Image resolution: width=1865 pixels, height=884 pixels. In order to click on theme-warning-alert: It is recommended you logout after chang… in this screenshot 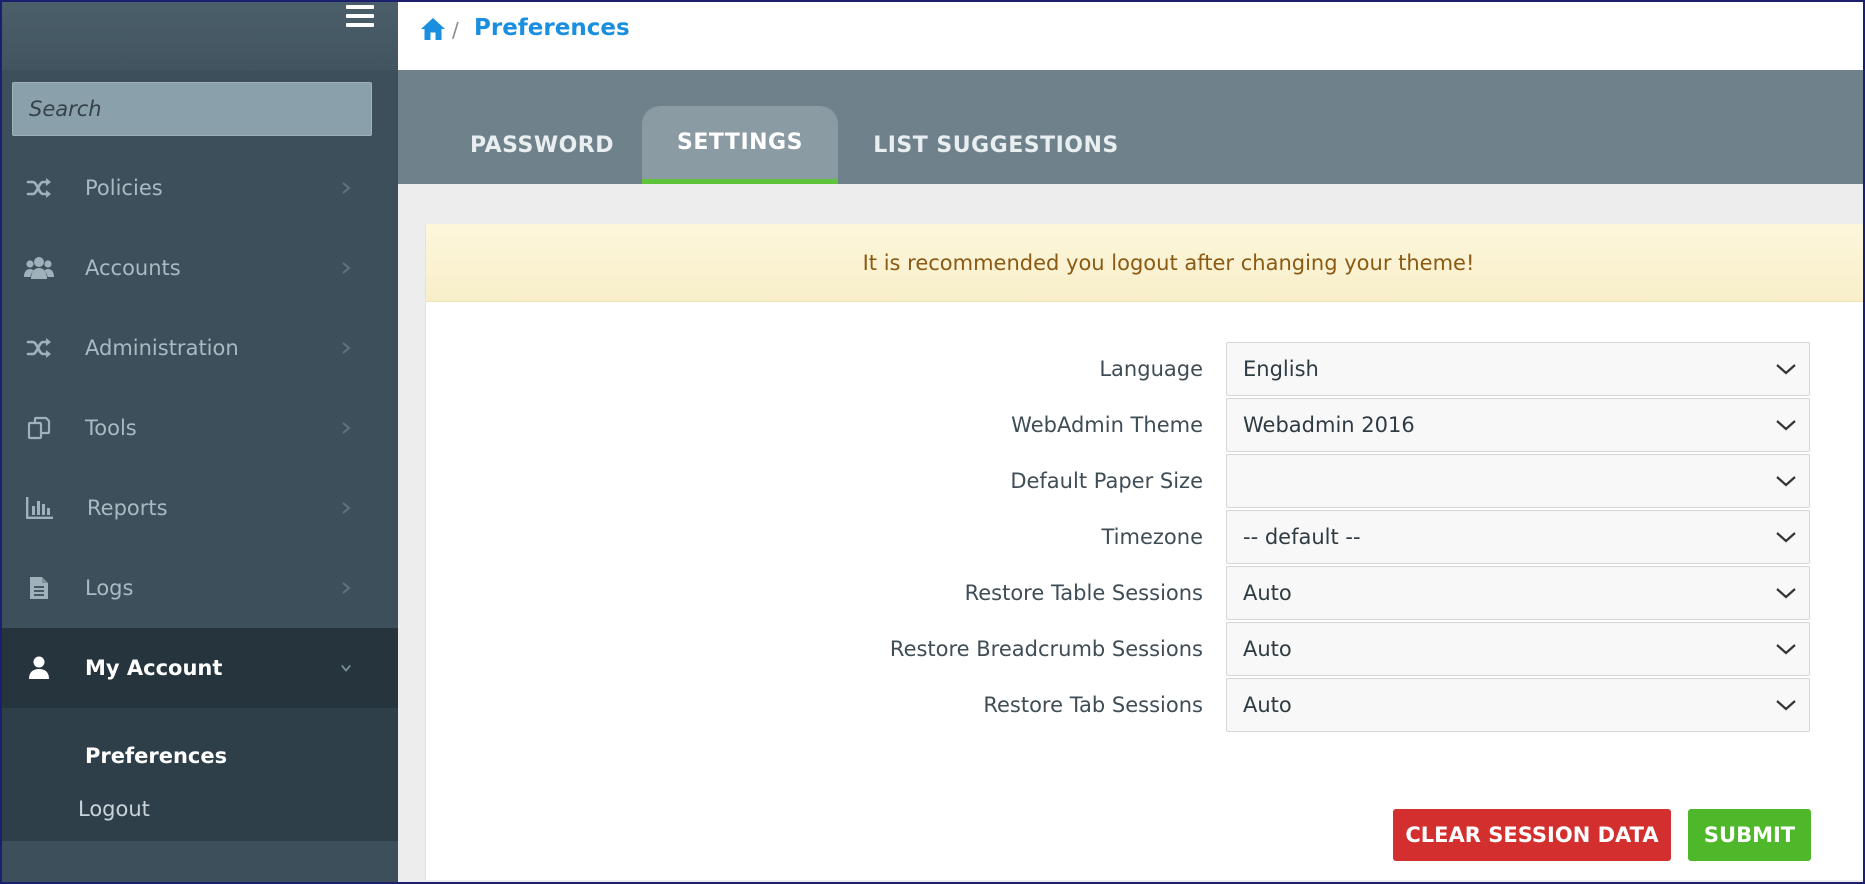, I will do `click(1145, 263)`.